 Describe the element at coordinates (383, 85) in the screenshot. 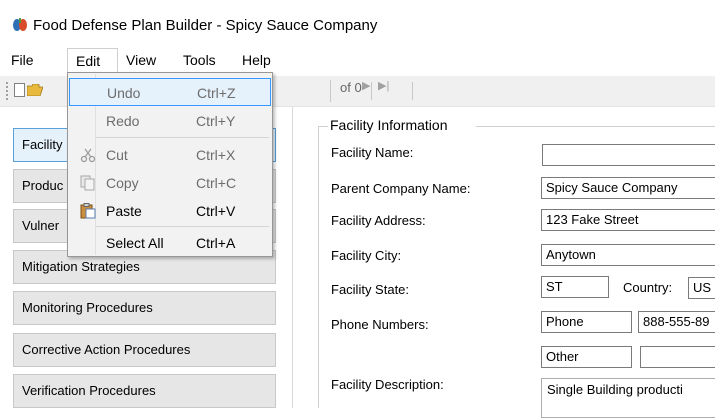

I see `last-record-icon: ▶|` at that location.